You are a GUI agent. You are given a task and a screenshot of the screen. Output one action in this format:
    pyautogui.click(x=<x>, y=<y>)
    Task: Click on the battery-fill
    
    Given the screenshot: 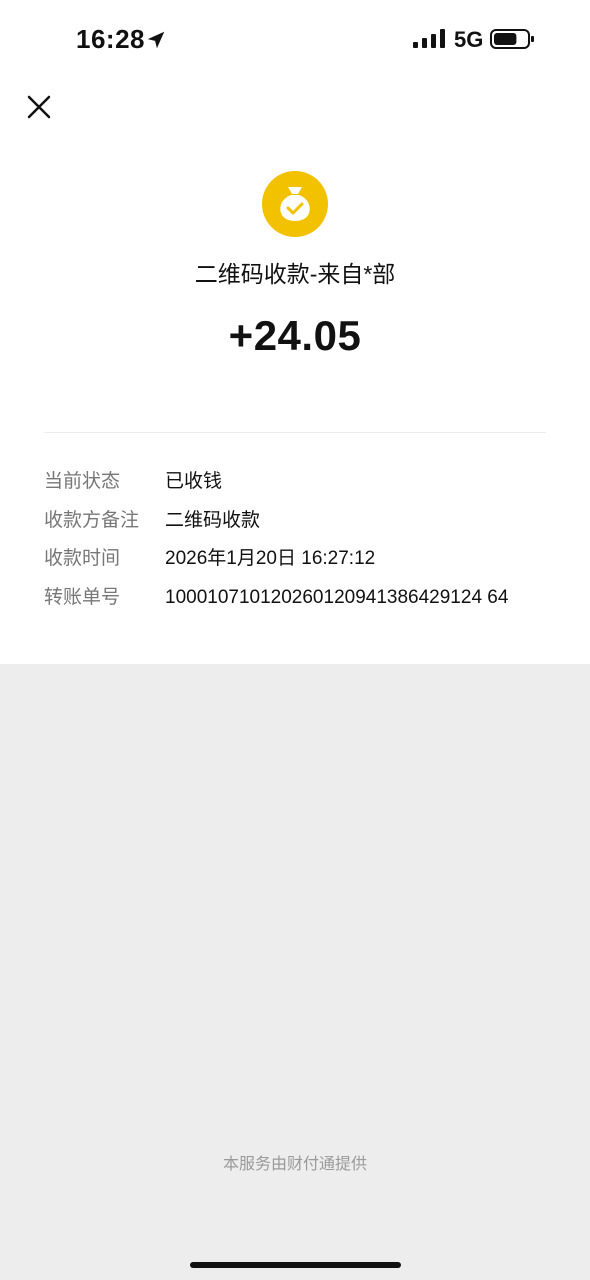 What is the action you would take?
    pyautogui.click(x=505, y=39)
    